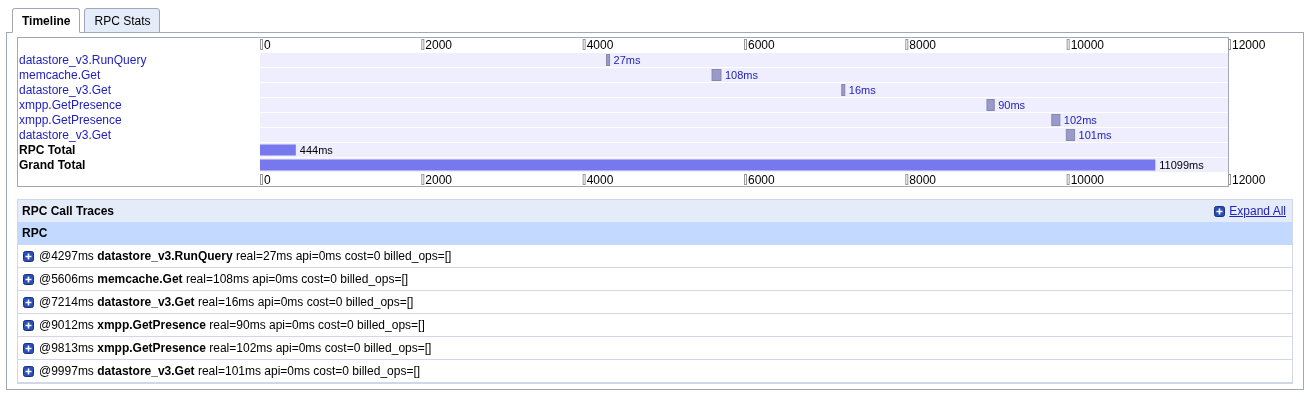 The width and height of the screenshot is (1310, 420). I want to click on trace-row-text: @9012ms xmpp.GetPresence real=90ms api=0ms cost=0 billed_ops=[], so click(232, 325).